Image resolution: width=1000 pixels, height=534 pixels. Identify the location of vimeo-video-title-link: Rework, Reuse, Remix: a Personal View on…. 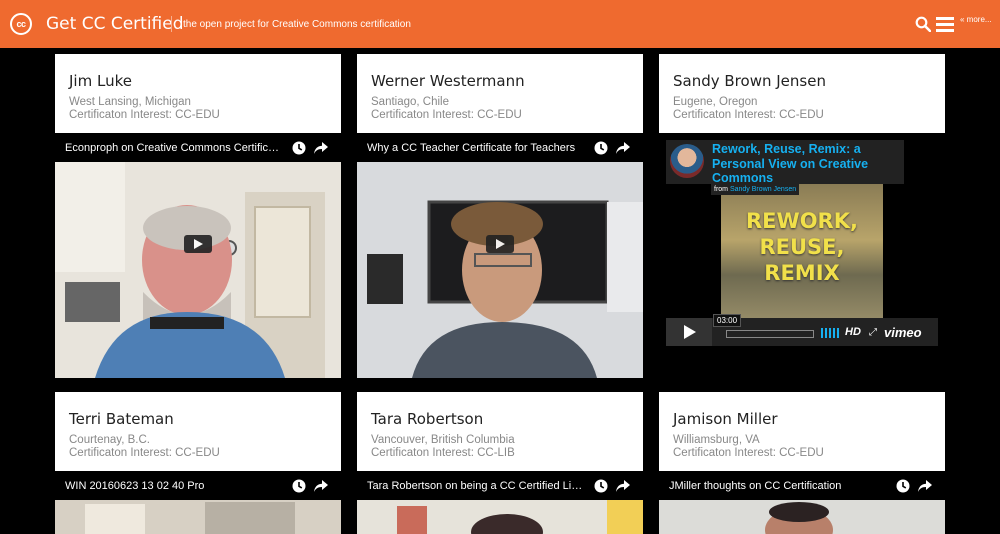
(807, 164).